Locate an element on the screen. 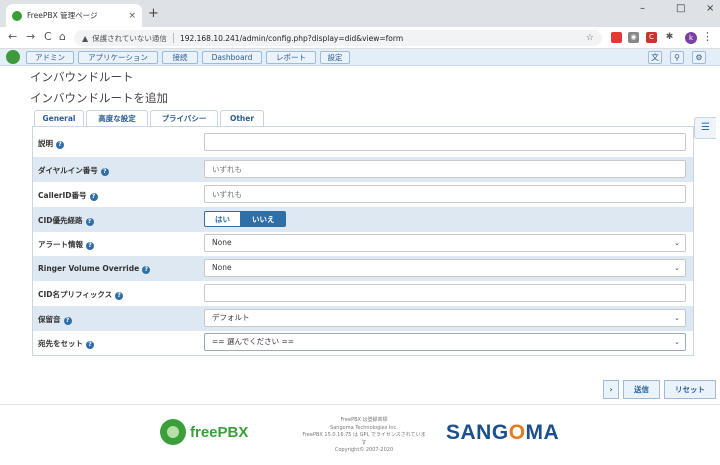  tab-advanced: 高度な設定 is located at coordinates (117, 118).